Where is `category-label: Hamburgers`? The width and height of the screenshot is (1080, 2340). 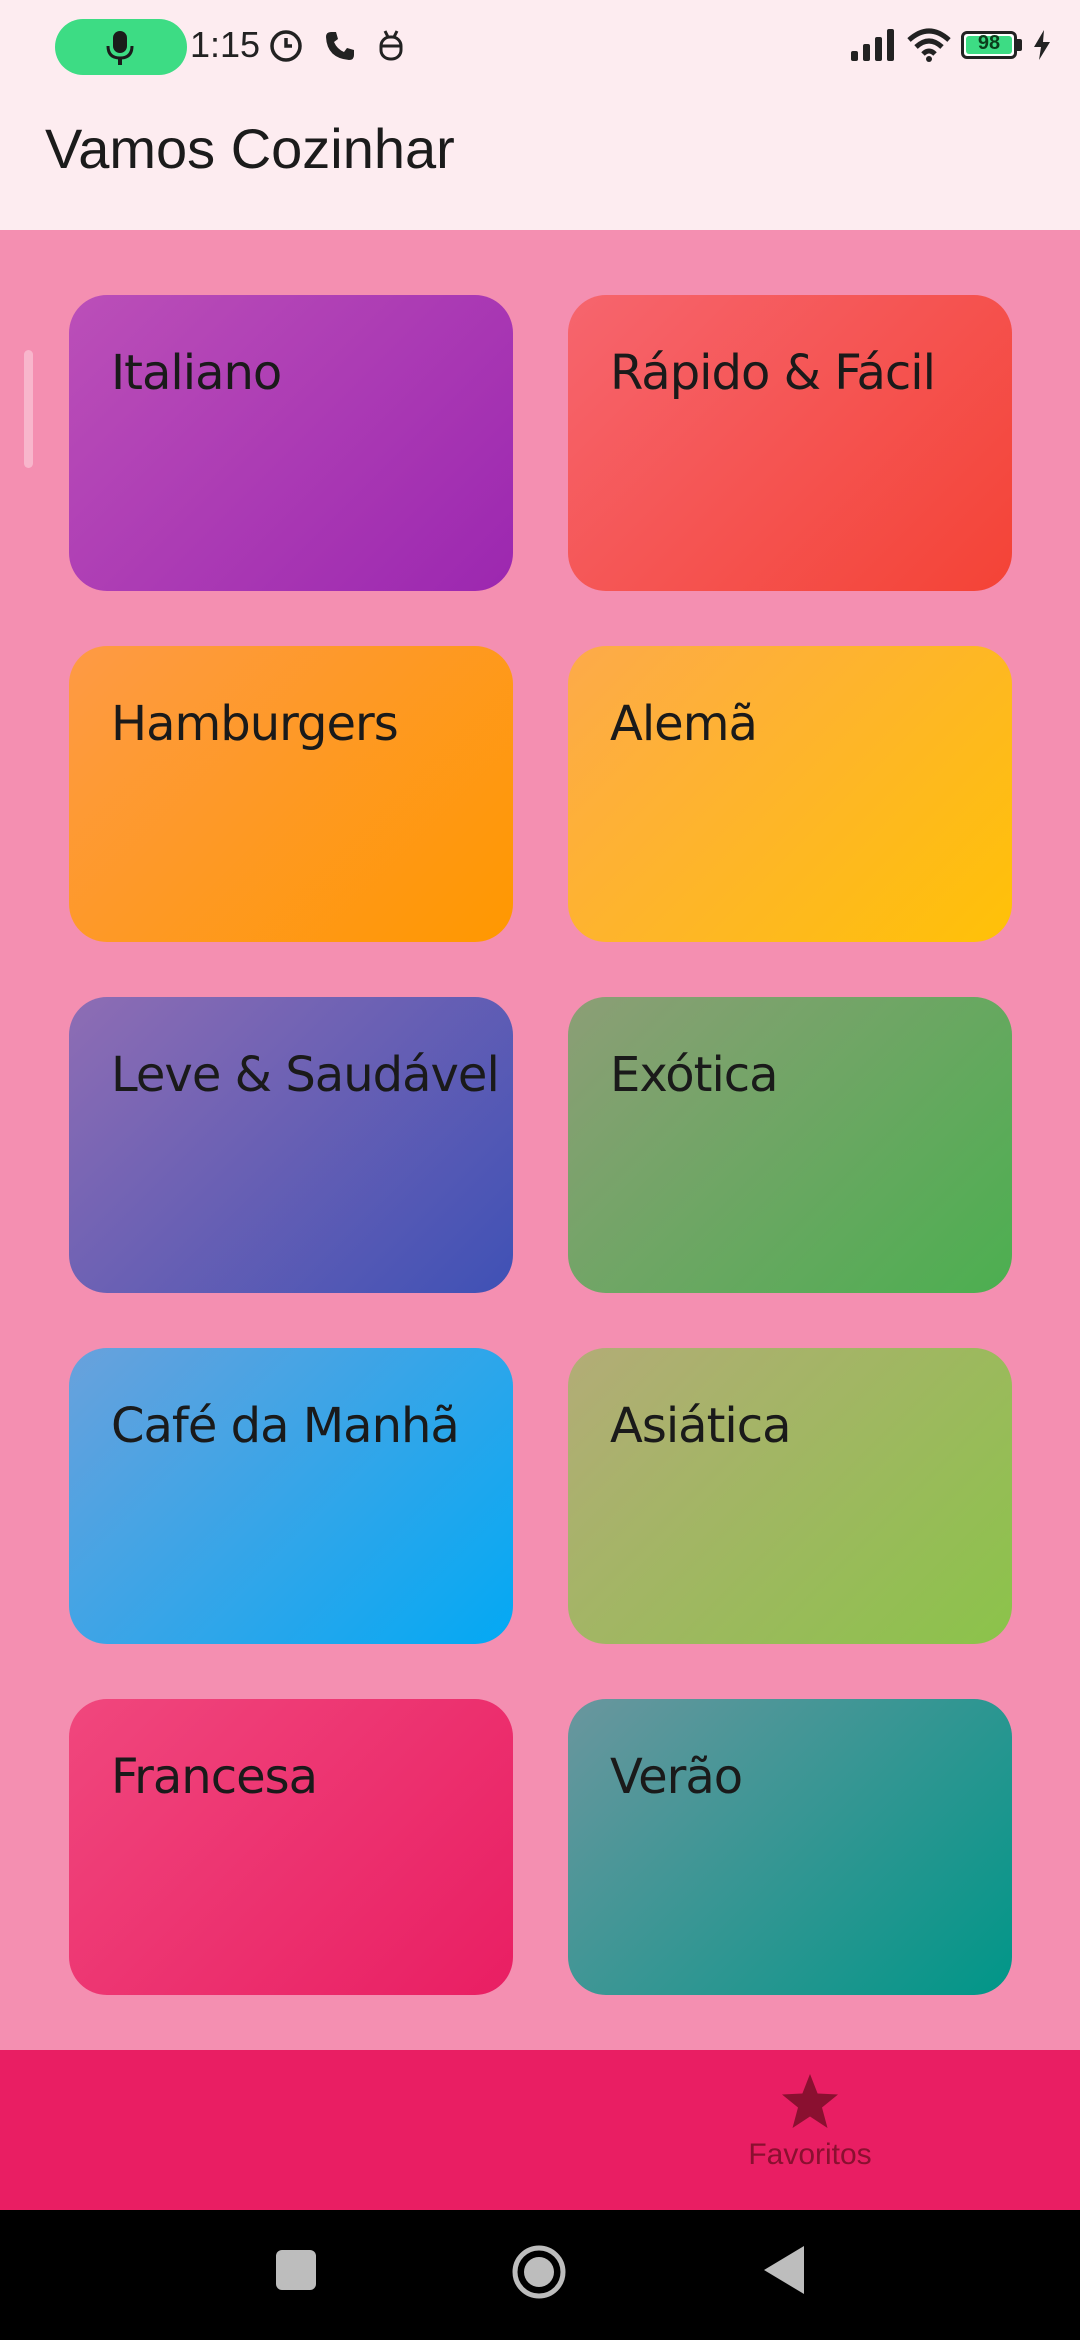
category-label: Hamburgers is located at coordinates (255, 724).